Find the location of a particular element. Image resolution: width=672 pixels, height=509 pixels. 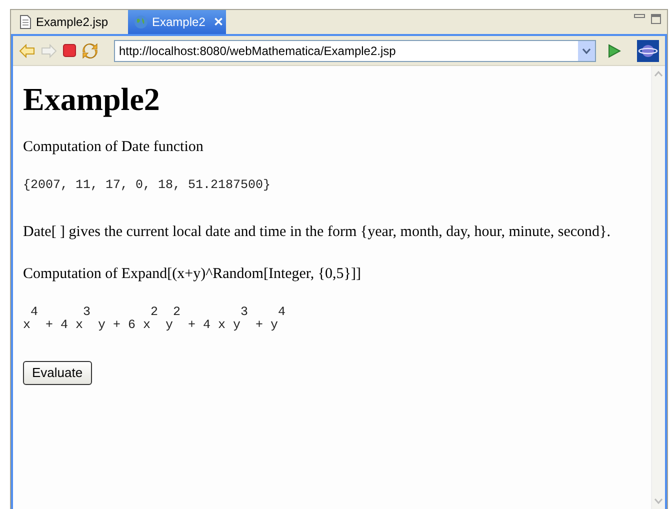

evaluate-button: Evaluate is located at coordinates (57, 373).